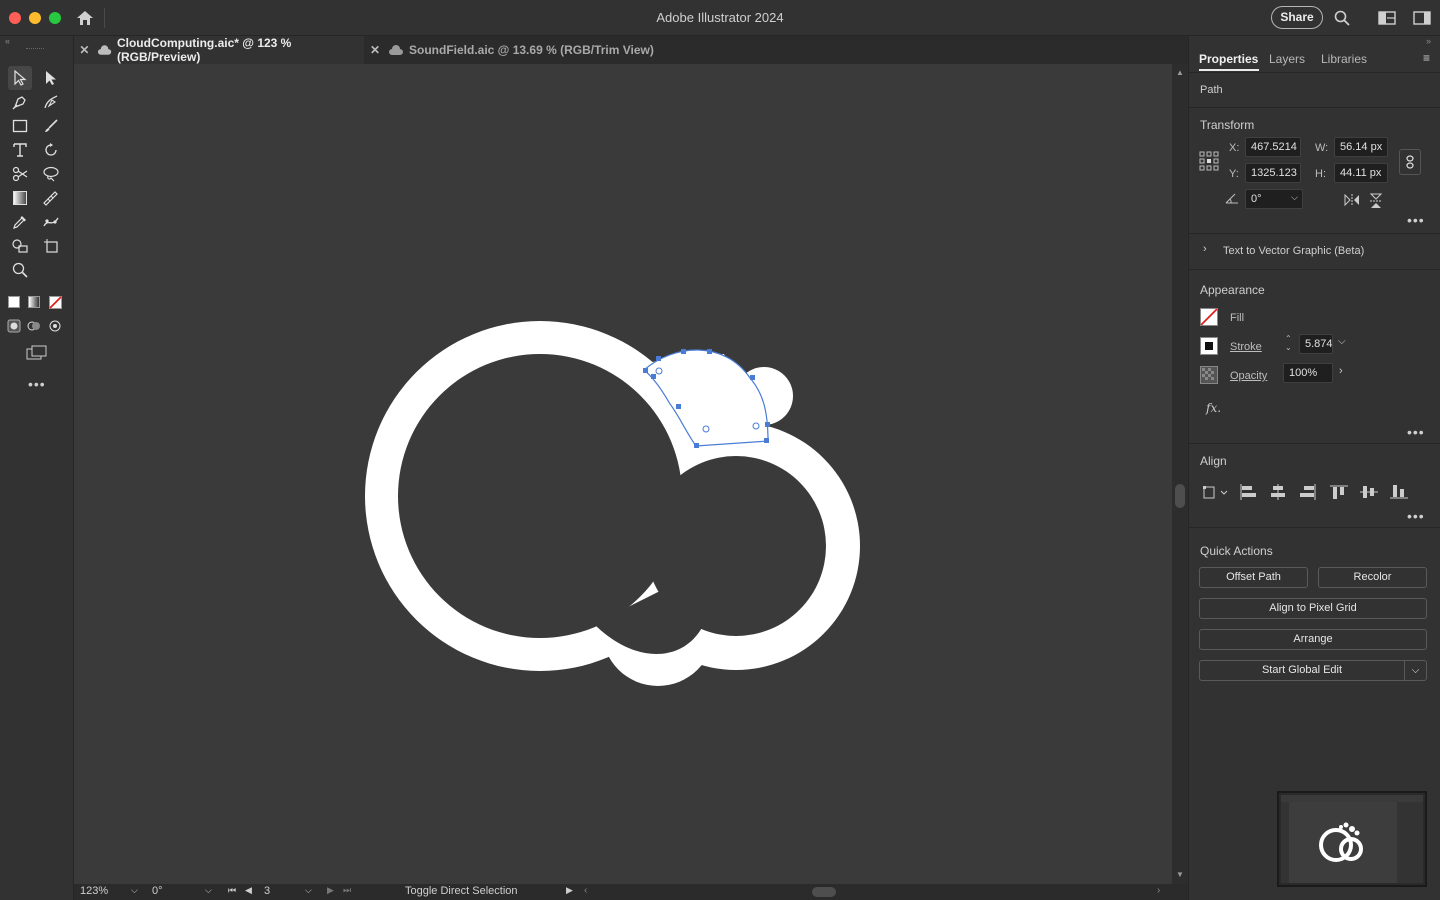  I want to click on offset-path-button: Offset Path, so click(1253, 577).